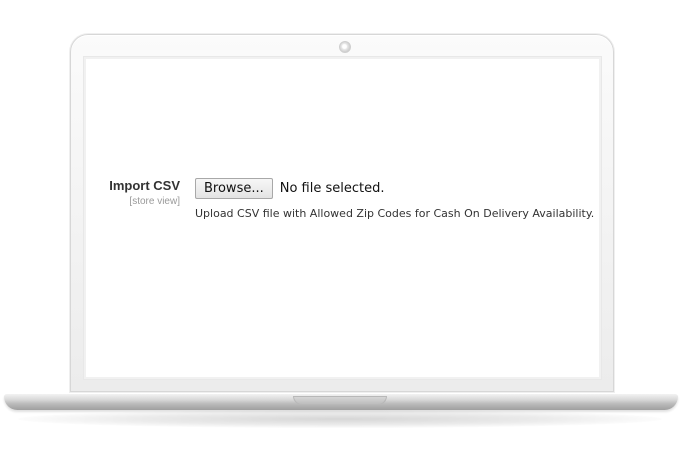 Image resolution: width=680 pixels, height=450 pixels. Describe the element at coordinates (340, 400) in the screenshot. I see `laptop-hinge-notch` at that location.